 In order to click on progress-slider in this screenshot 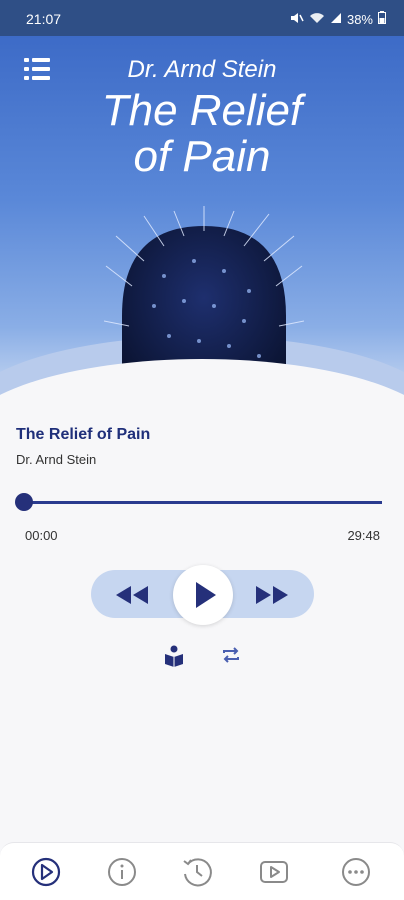, I will do `click(198, 503)`.